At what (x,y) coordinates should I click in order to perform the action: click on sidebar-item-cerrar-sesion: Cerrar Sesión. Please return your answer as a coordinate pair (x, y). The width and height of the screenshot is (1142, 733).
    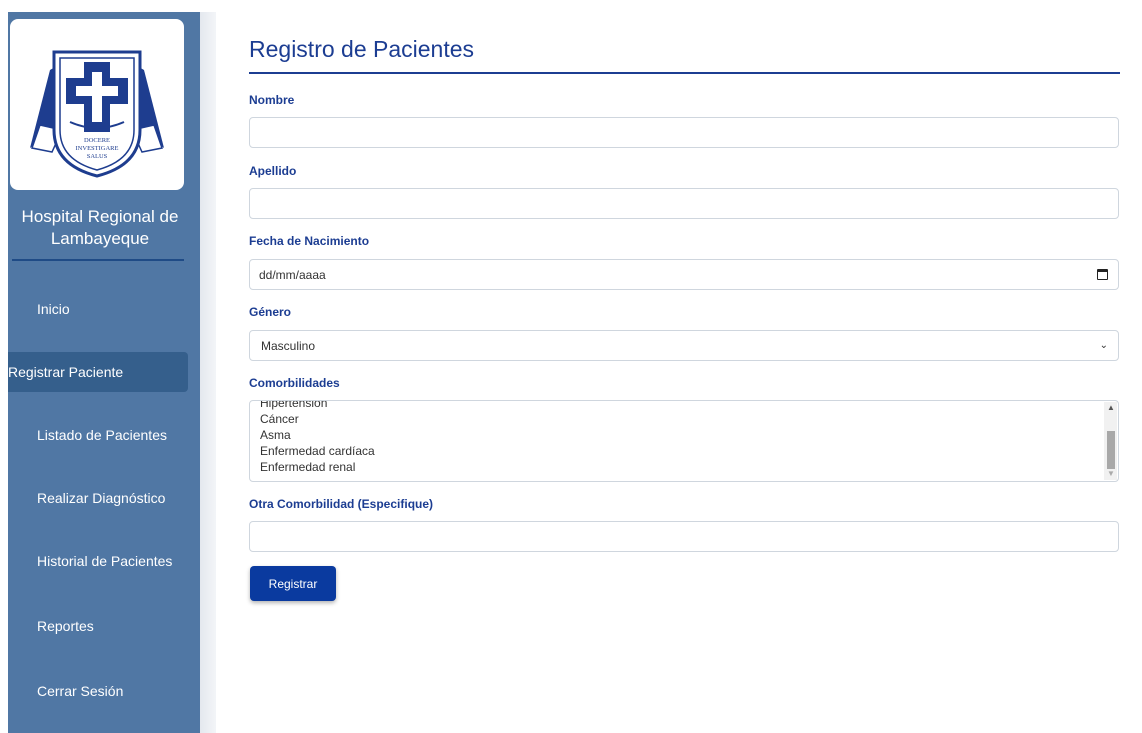
    Looking at the image, I should click on (98, 691).